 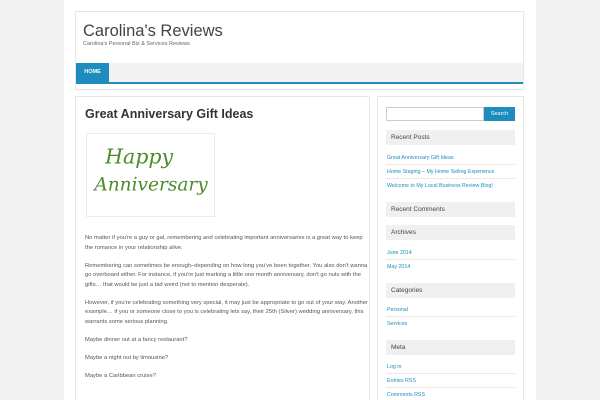 What do you see at coordinates (420, 158) in the screenshot?
I see `recent-post-link: Great Anniversary Gift Ideas` at bounding box center [420, 158].